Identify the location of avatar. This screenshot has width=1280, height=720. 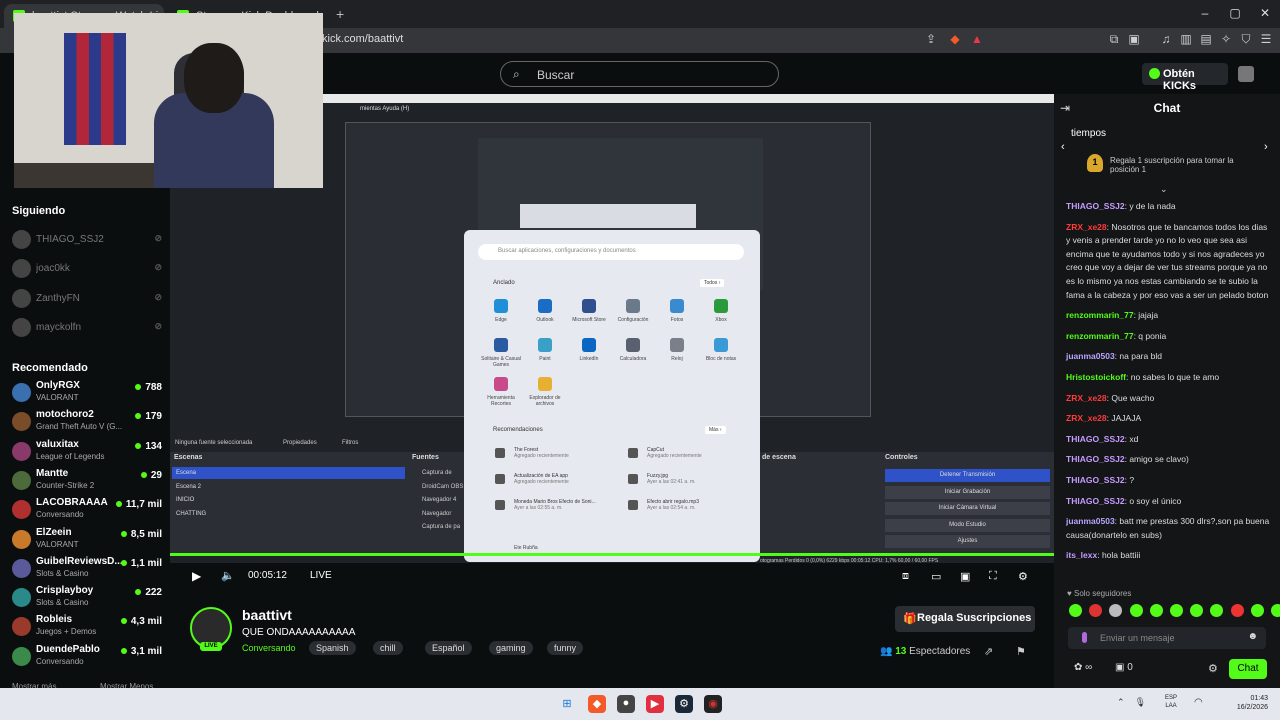
(21, 269).